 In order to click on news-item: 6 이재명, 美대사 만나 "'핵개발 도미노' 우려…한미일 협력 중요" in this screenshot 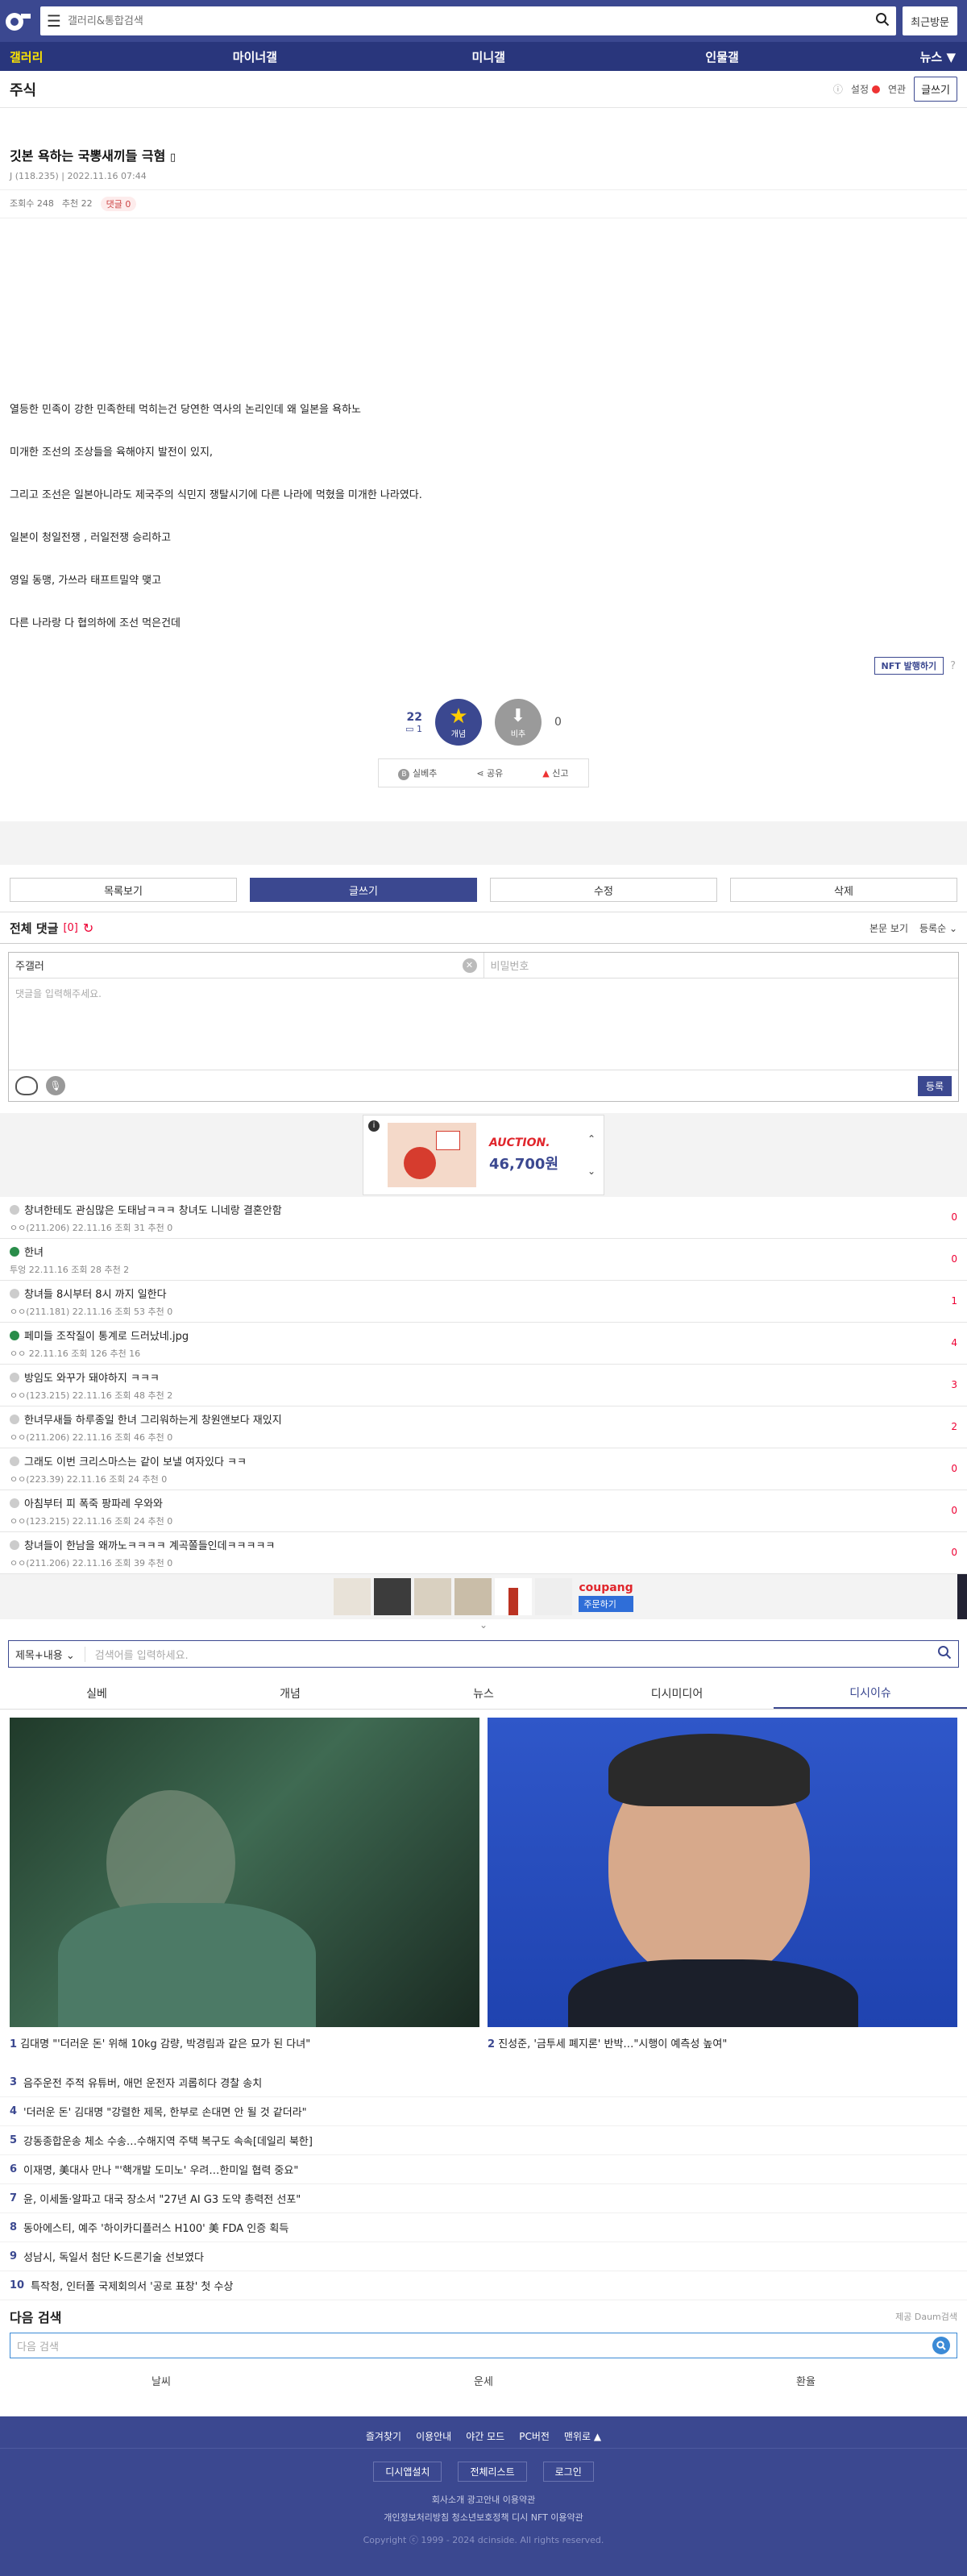, I will do `click(483, 2169)`.